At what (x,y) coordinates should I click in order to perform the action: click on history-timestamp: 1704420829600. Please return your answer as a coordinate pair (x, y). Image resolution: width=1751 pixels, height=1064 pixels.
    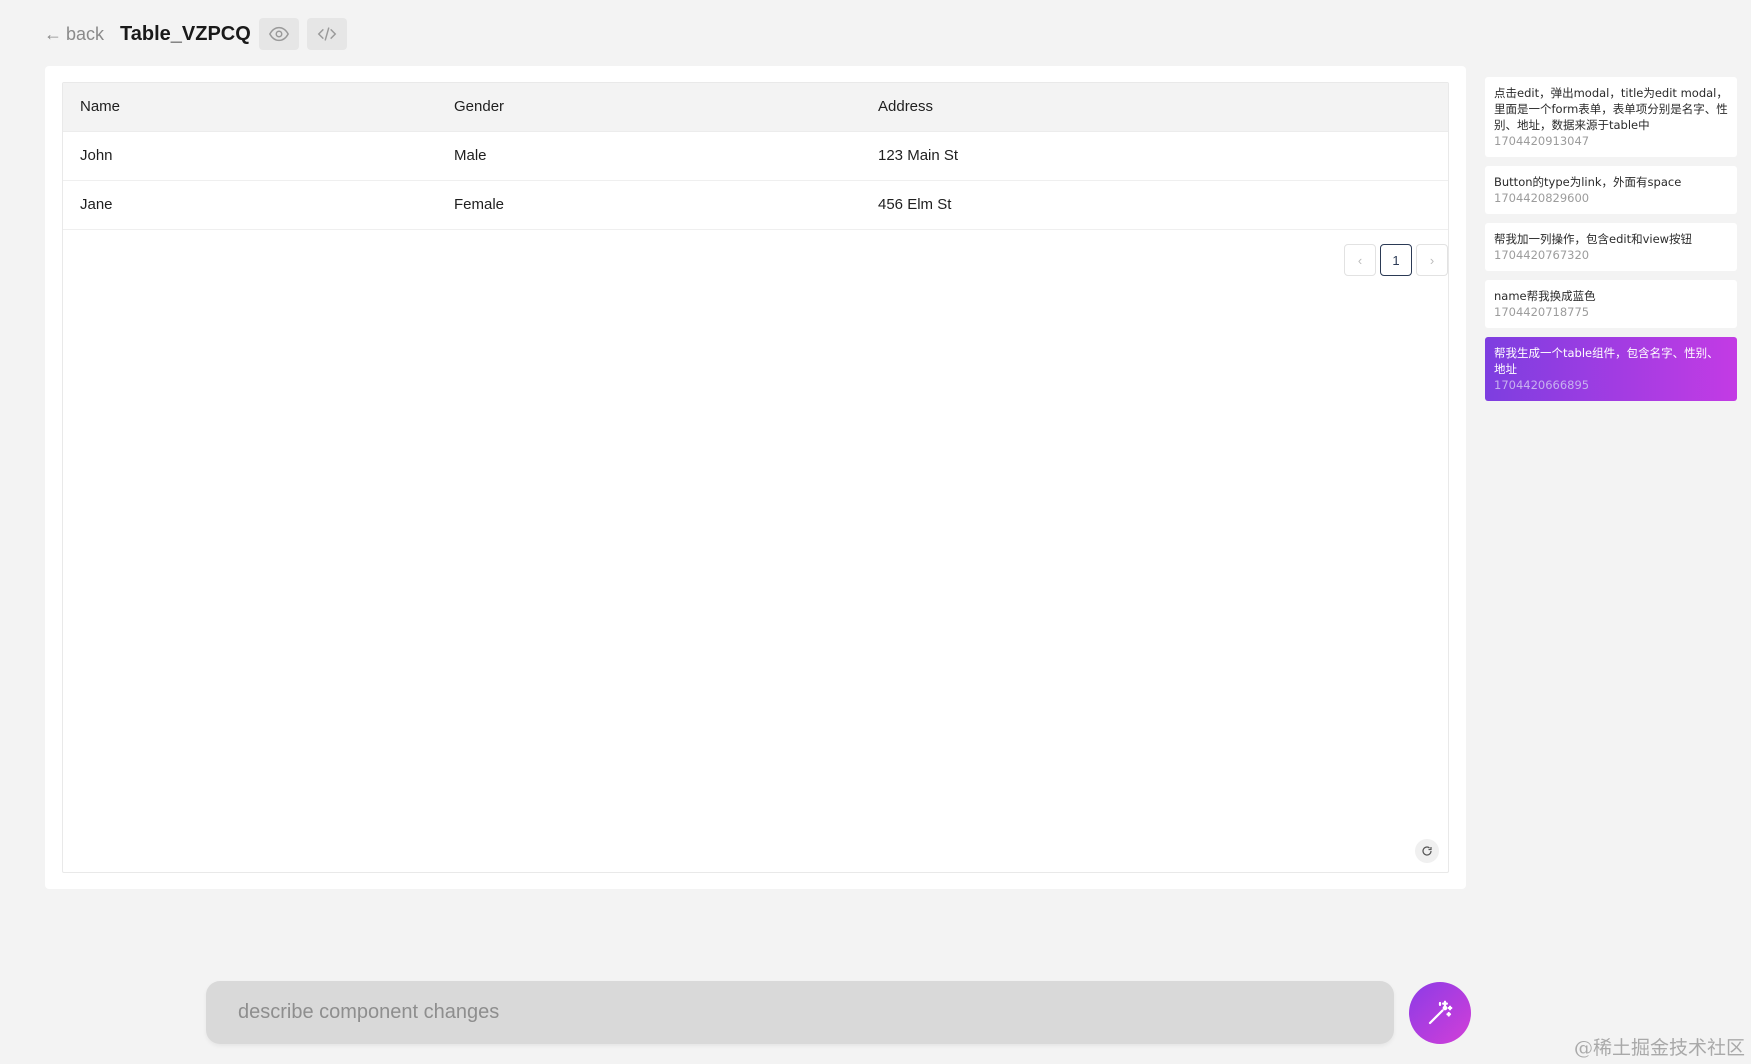
    Looking at the image, I should click on (1542, 198).